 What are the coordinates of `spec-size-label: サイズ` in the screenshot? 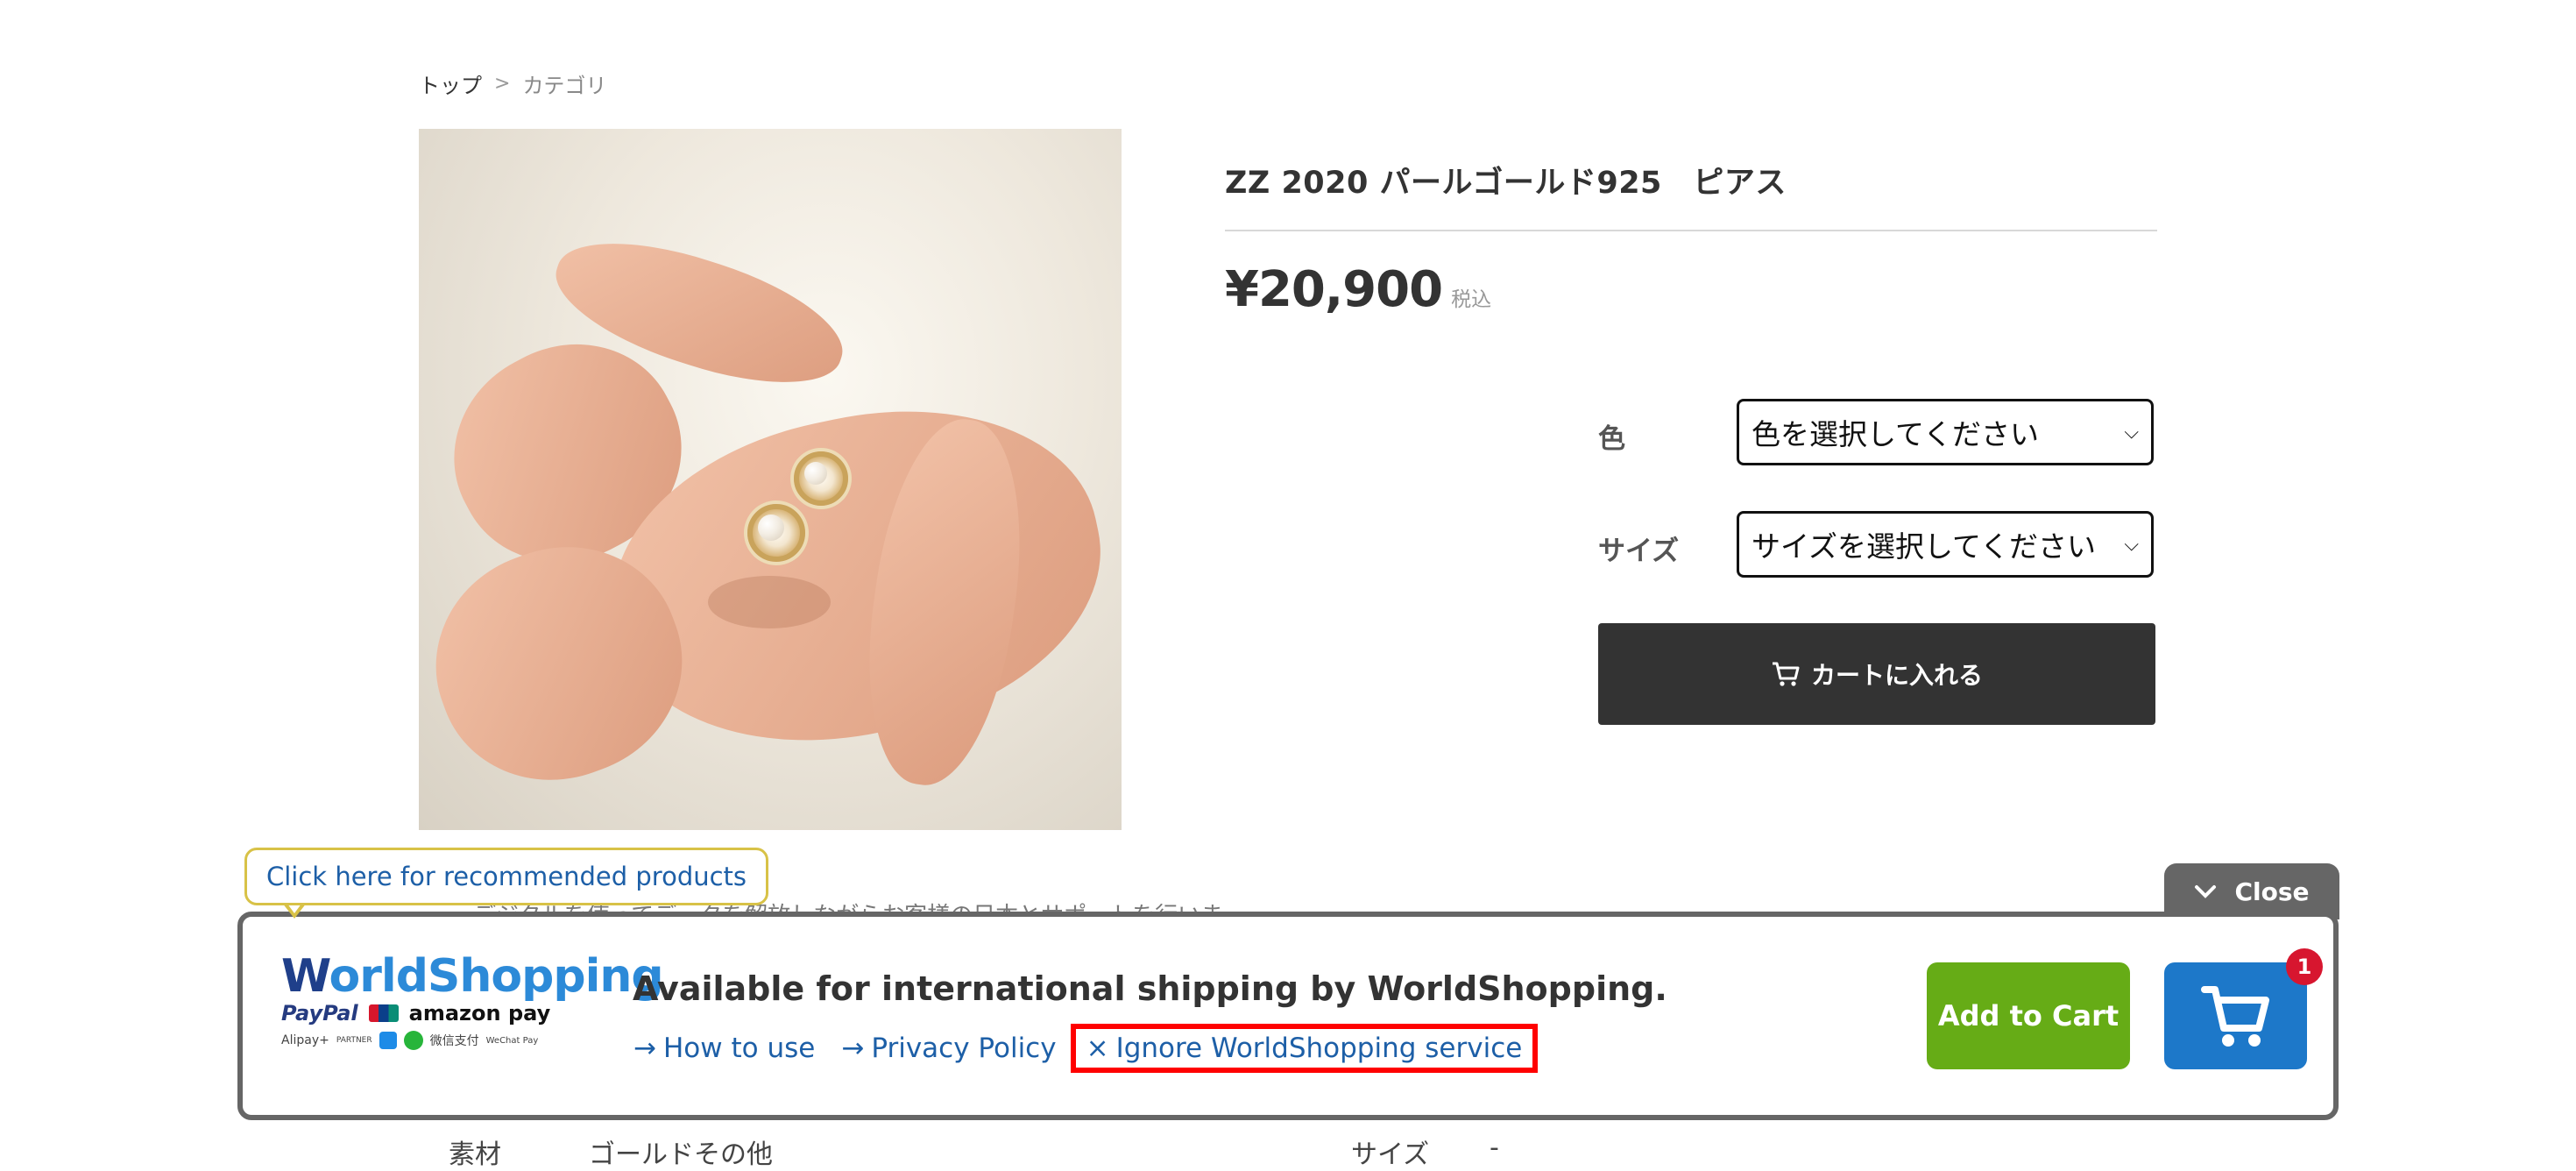 It's located at (1390, 1154).